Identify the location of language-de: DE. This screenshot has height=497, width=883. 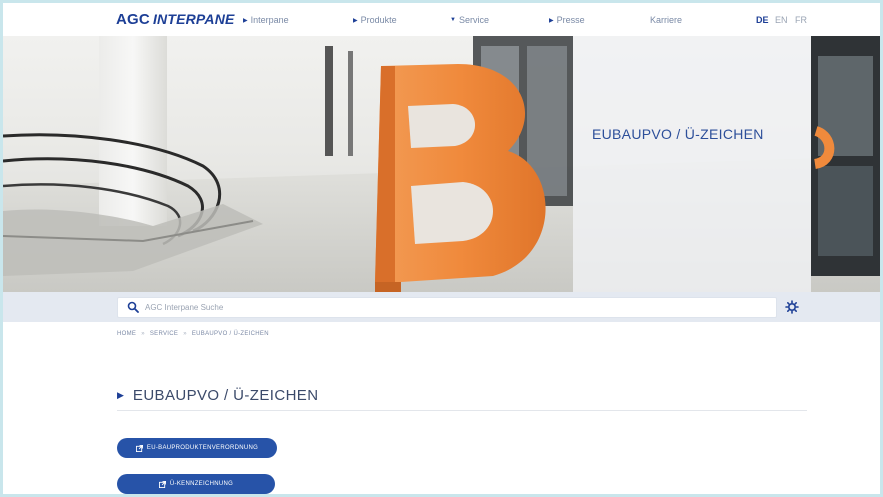
(762, 20).